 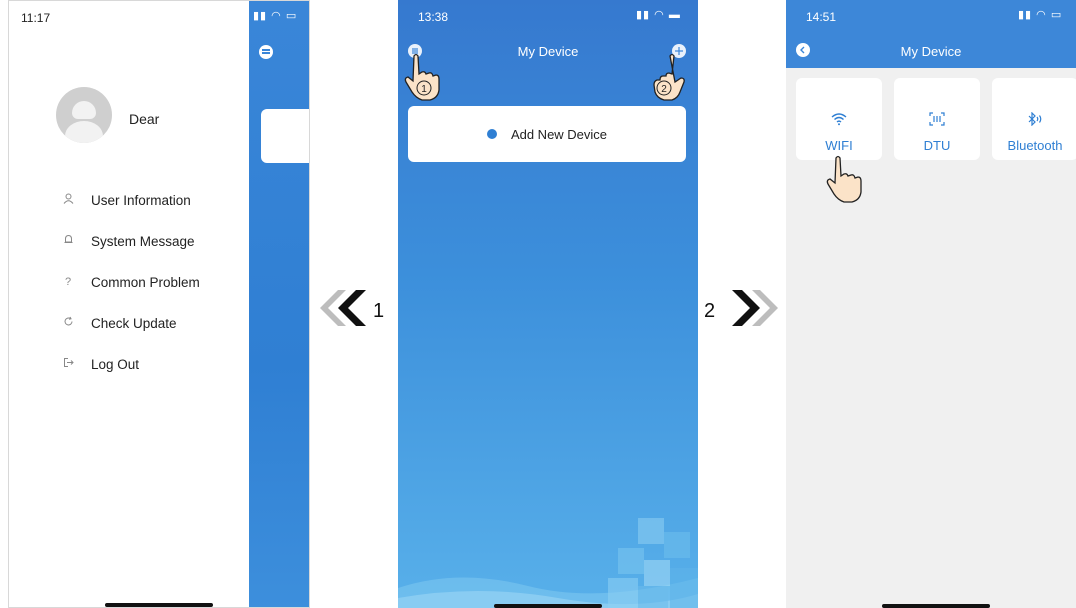 I want to click on tile-bluetooth: Bluetooth, so click(x=1034, y=119).